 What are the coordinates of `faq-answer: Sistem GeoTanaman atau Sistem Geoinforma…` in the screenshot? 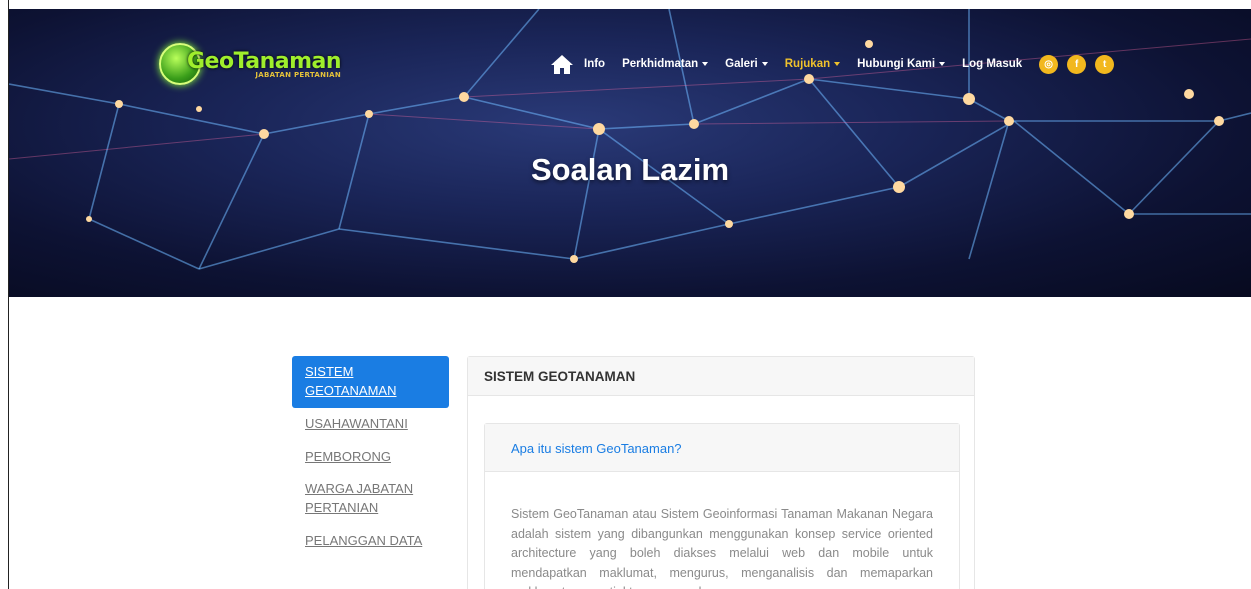 It's located at (722, 548).